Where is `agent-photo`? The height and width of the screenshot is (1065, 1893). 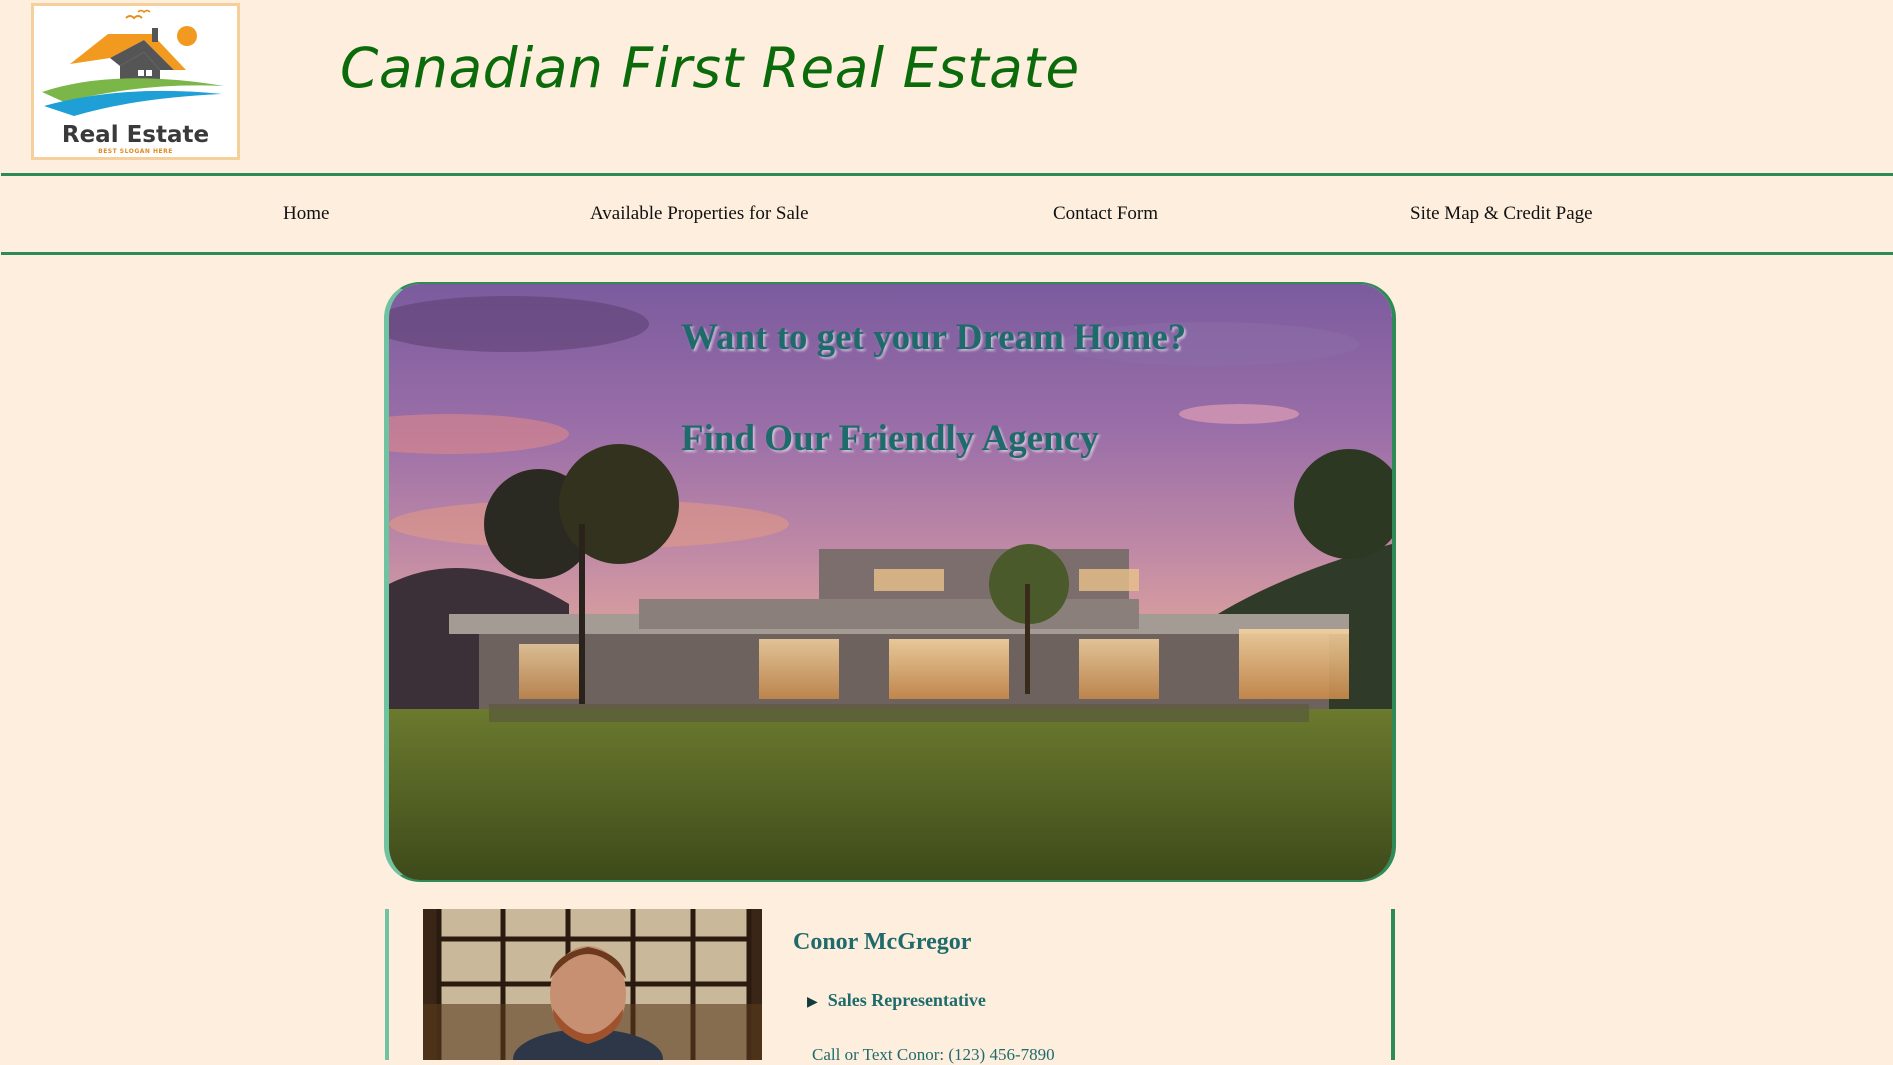 agent-photo is located at coordinates (592, 984).